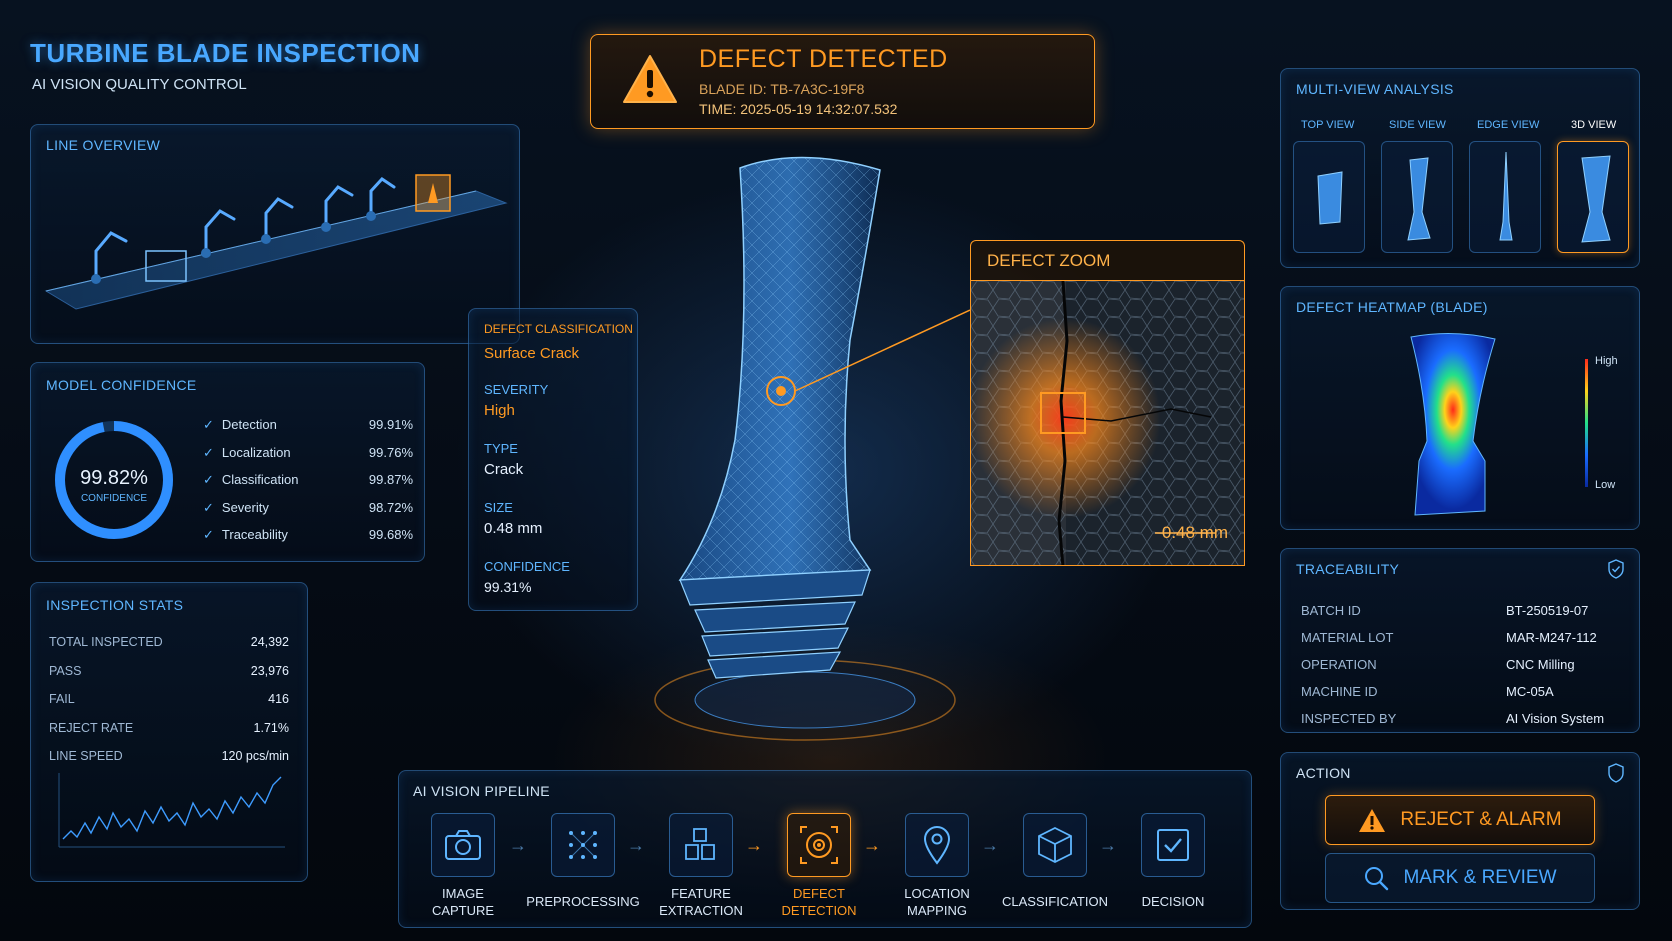 This screenshot has width=1672, height=941. I want to click on view-thumb-side, so click(1417, 197).